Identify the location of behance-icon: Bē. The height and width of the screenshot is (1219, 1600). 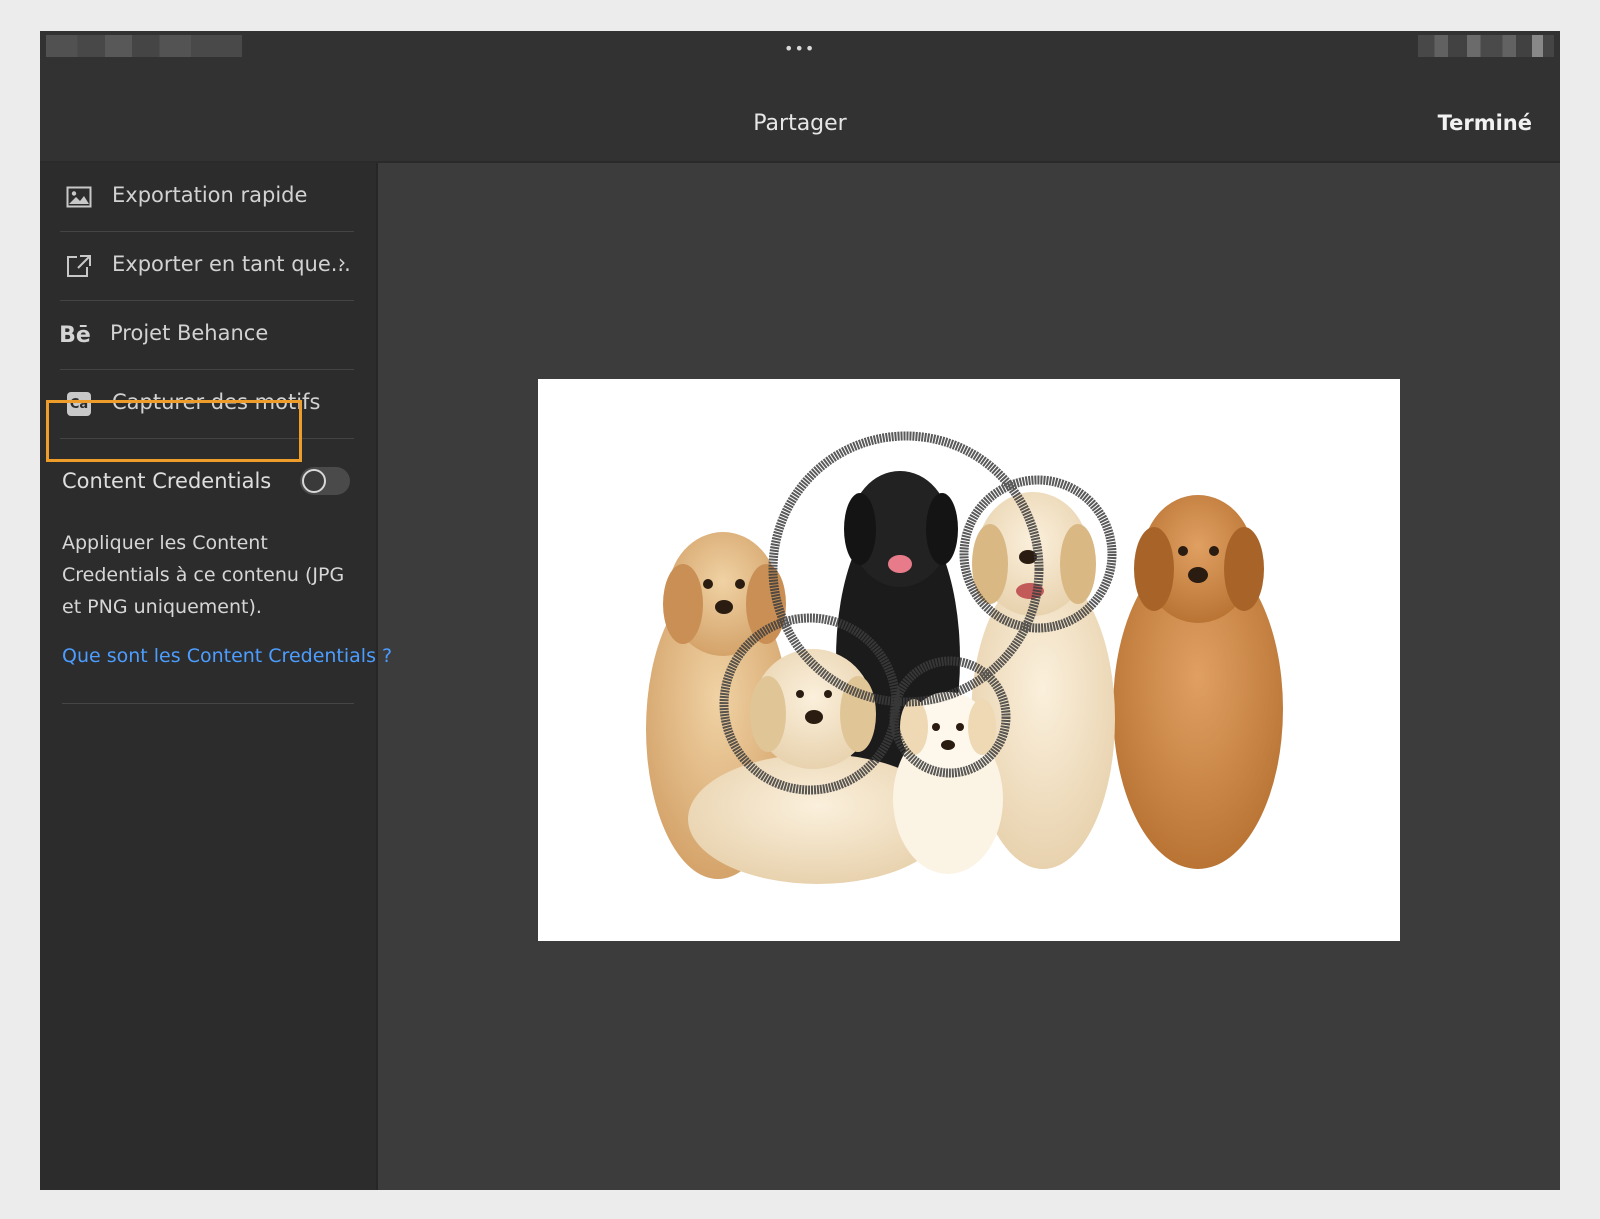
(75, 335).